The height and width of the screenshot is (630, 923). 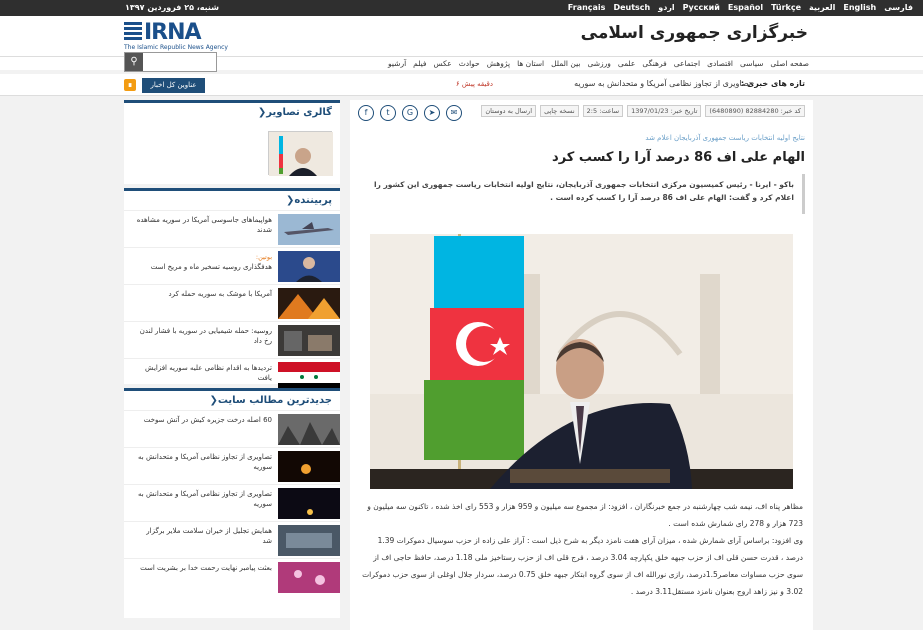 I want to click on article-headline: الهام علی اف 86 درصد آرا را کسب کرد, so click(x=678, y=157).